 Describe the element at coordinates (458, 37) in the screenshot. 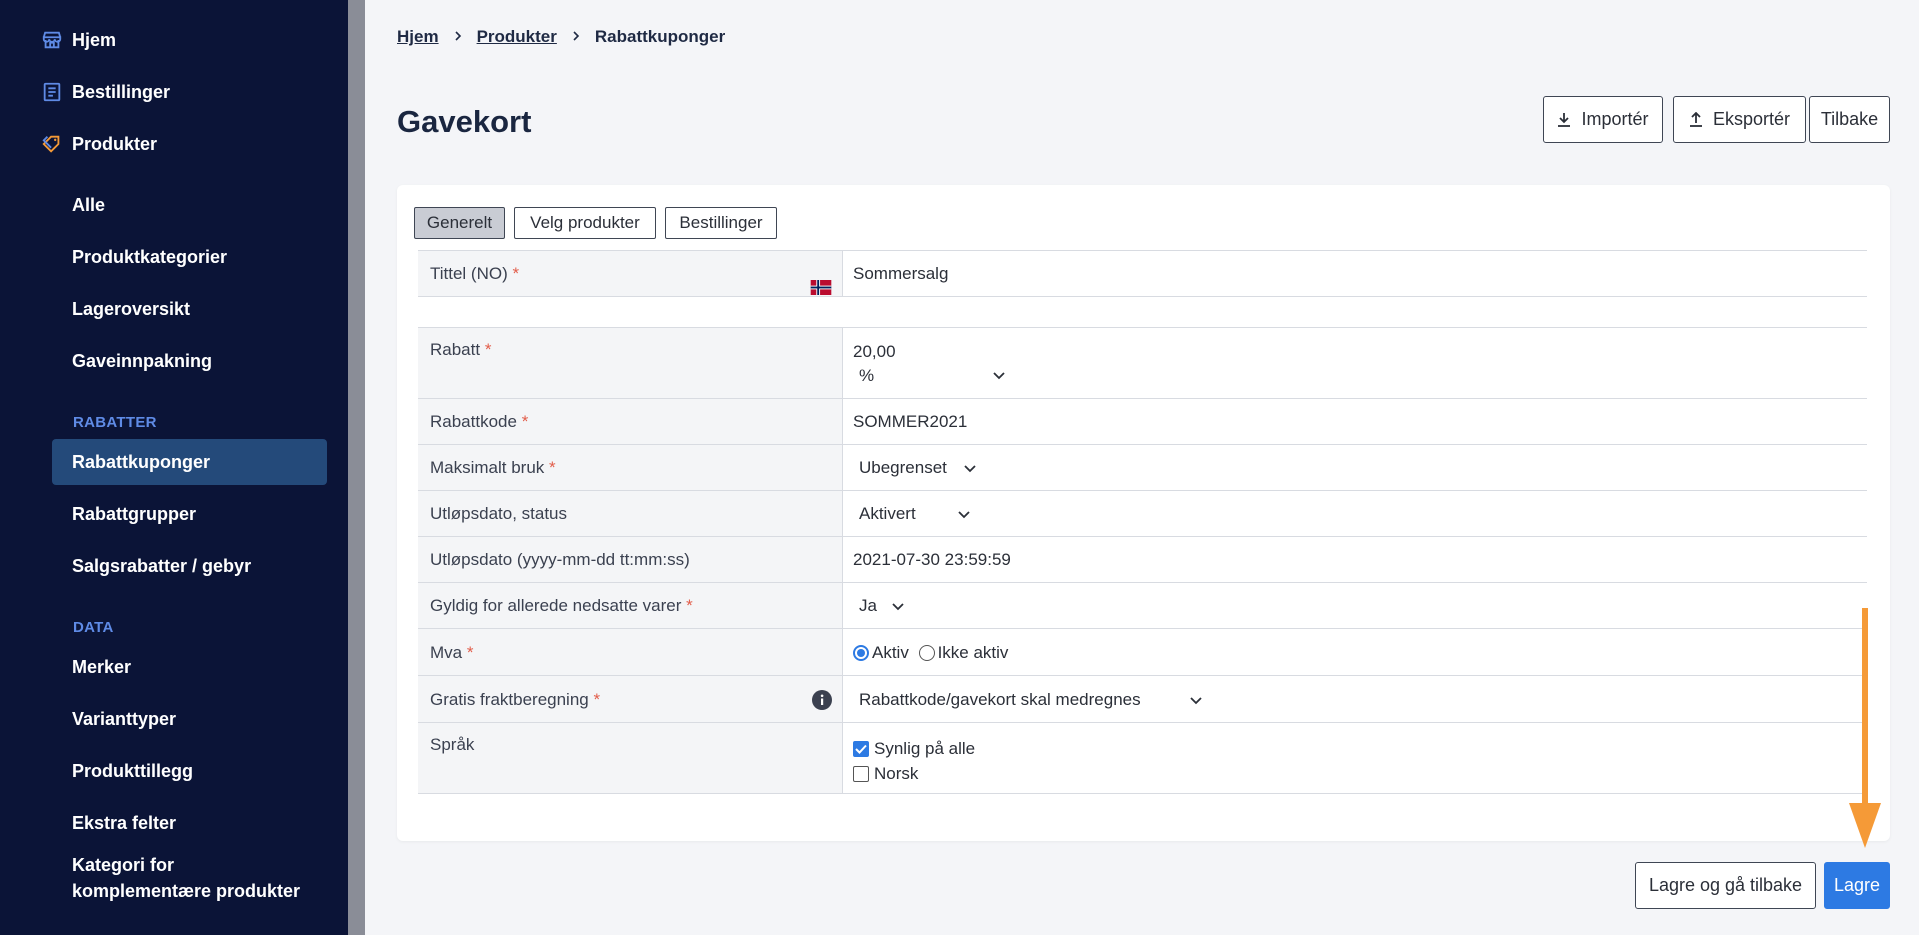

I see `chevron-right-icon` at that location.